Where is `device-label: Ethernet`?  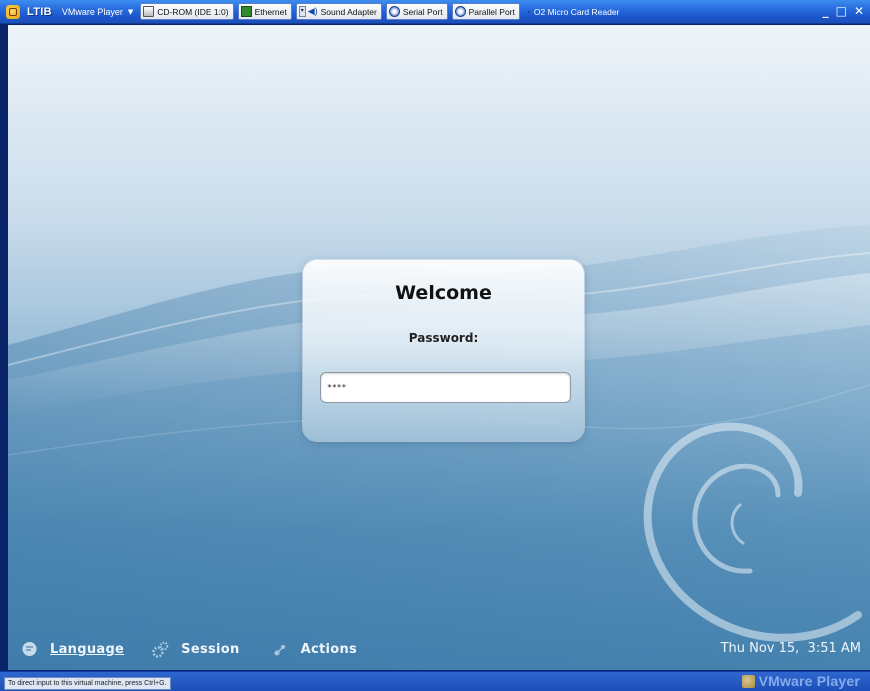
device-label: Ethernet is located at coordinates (270, 11).